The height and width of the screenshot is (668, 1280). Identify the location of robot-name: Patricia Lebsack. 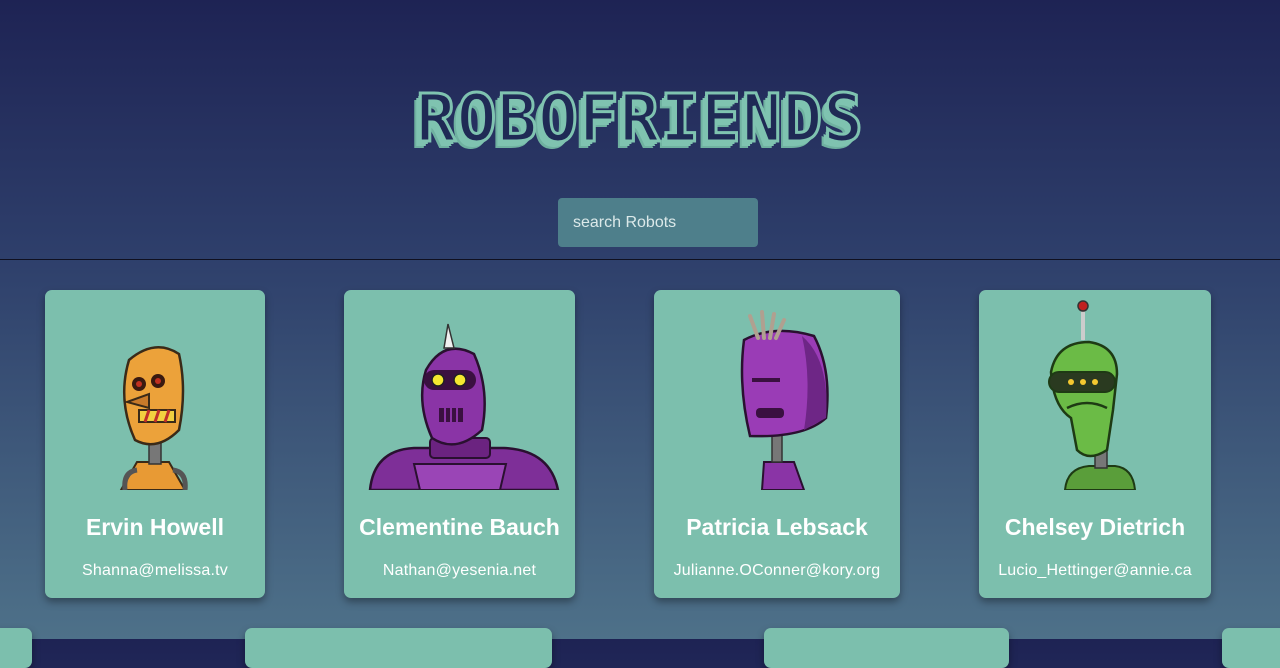
(777, 527).